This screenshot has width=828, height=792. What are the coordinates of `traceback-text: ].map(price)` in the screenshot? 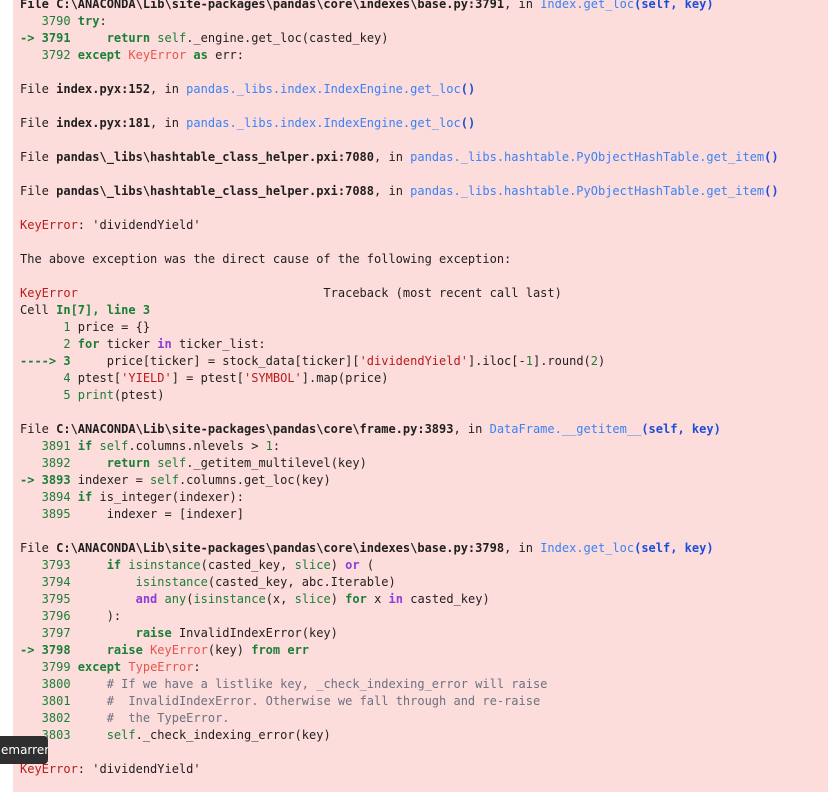 It's located at (345, 378).